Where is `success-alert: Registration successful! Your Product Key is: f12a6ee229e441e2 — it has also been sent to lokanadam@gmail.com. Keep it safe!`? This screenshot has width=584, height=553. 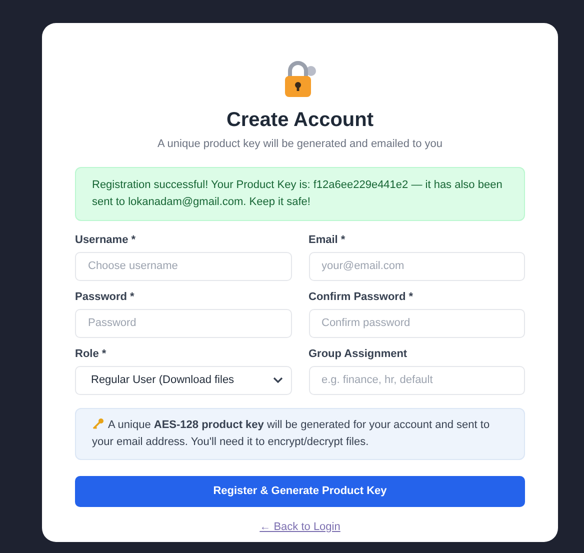 success-alert: Registration successful! Your Product Key is: f12a6ee229e441e2 — it has also been sent to lokanadam@gmail.com. Keep it safe! is located at coordinates (300, 193).